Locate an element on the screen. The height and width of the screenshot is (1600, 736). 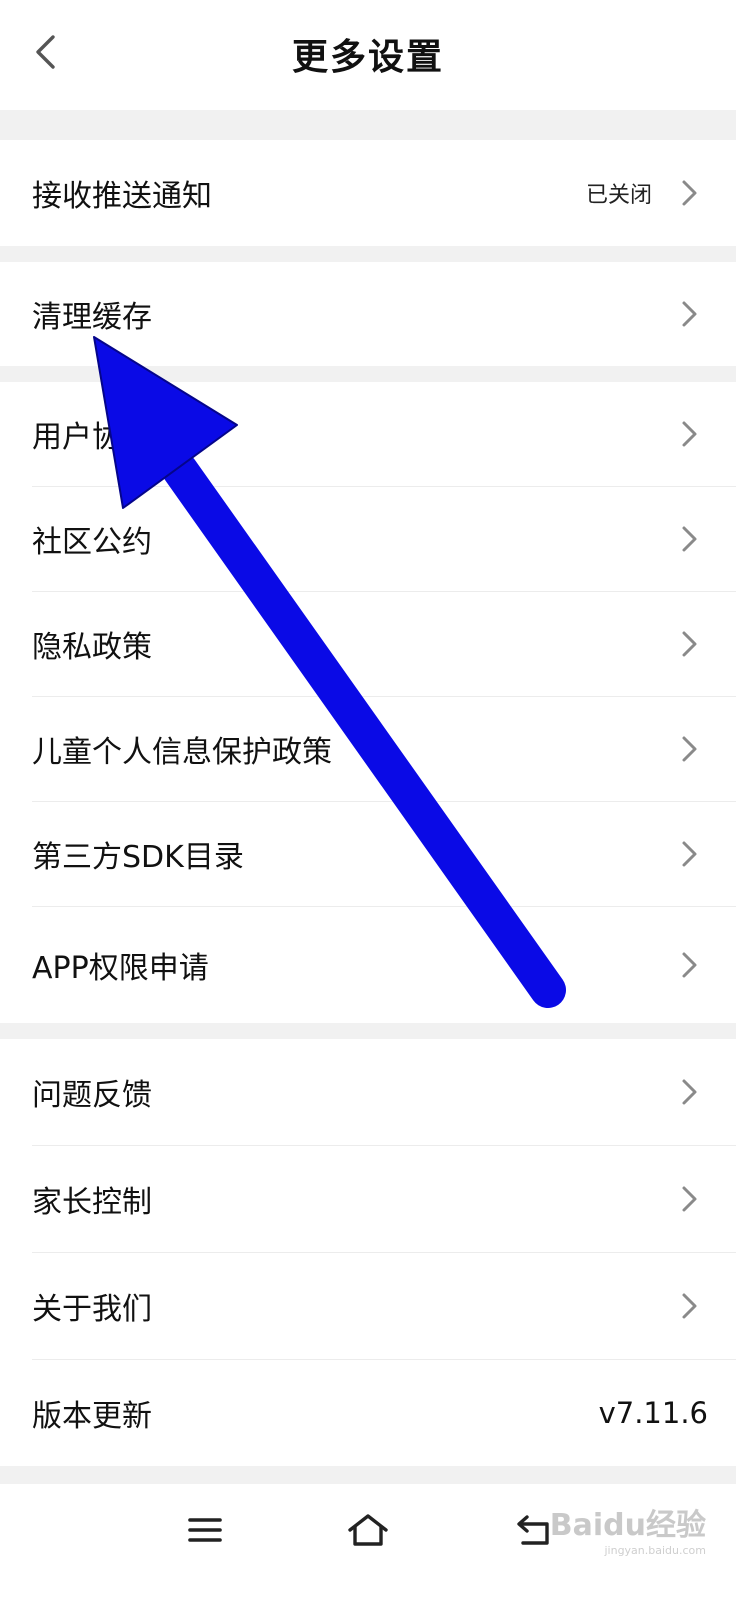
settings-row-label: 版本更新 is located at coordinates (92, 1416).